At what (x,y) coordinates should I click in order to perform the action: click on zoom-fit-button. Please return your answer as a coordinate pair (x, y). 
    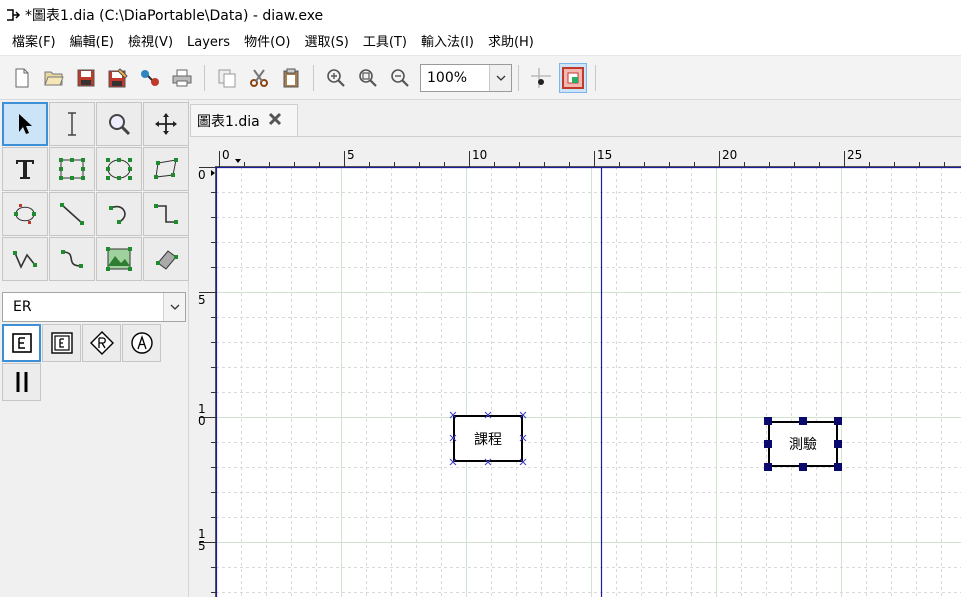
    Looking at the image, I should click on (368, 78).